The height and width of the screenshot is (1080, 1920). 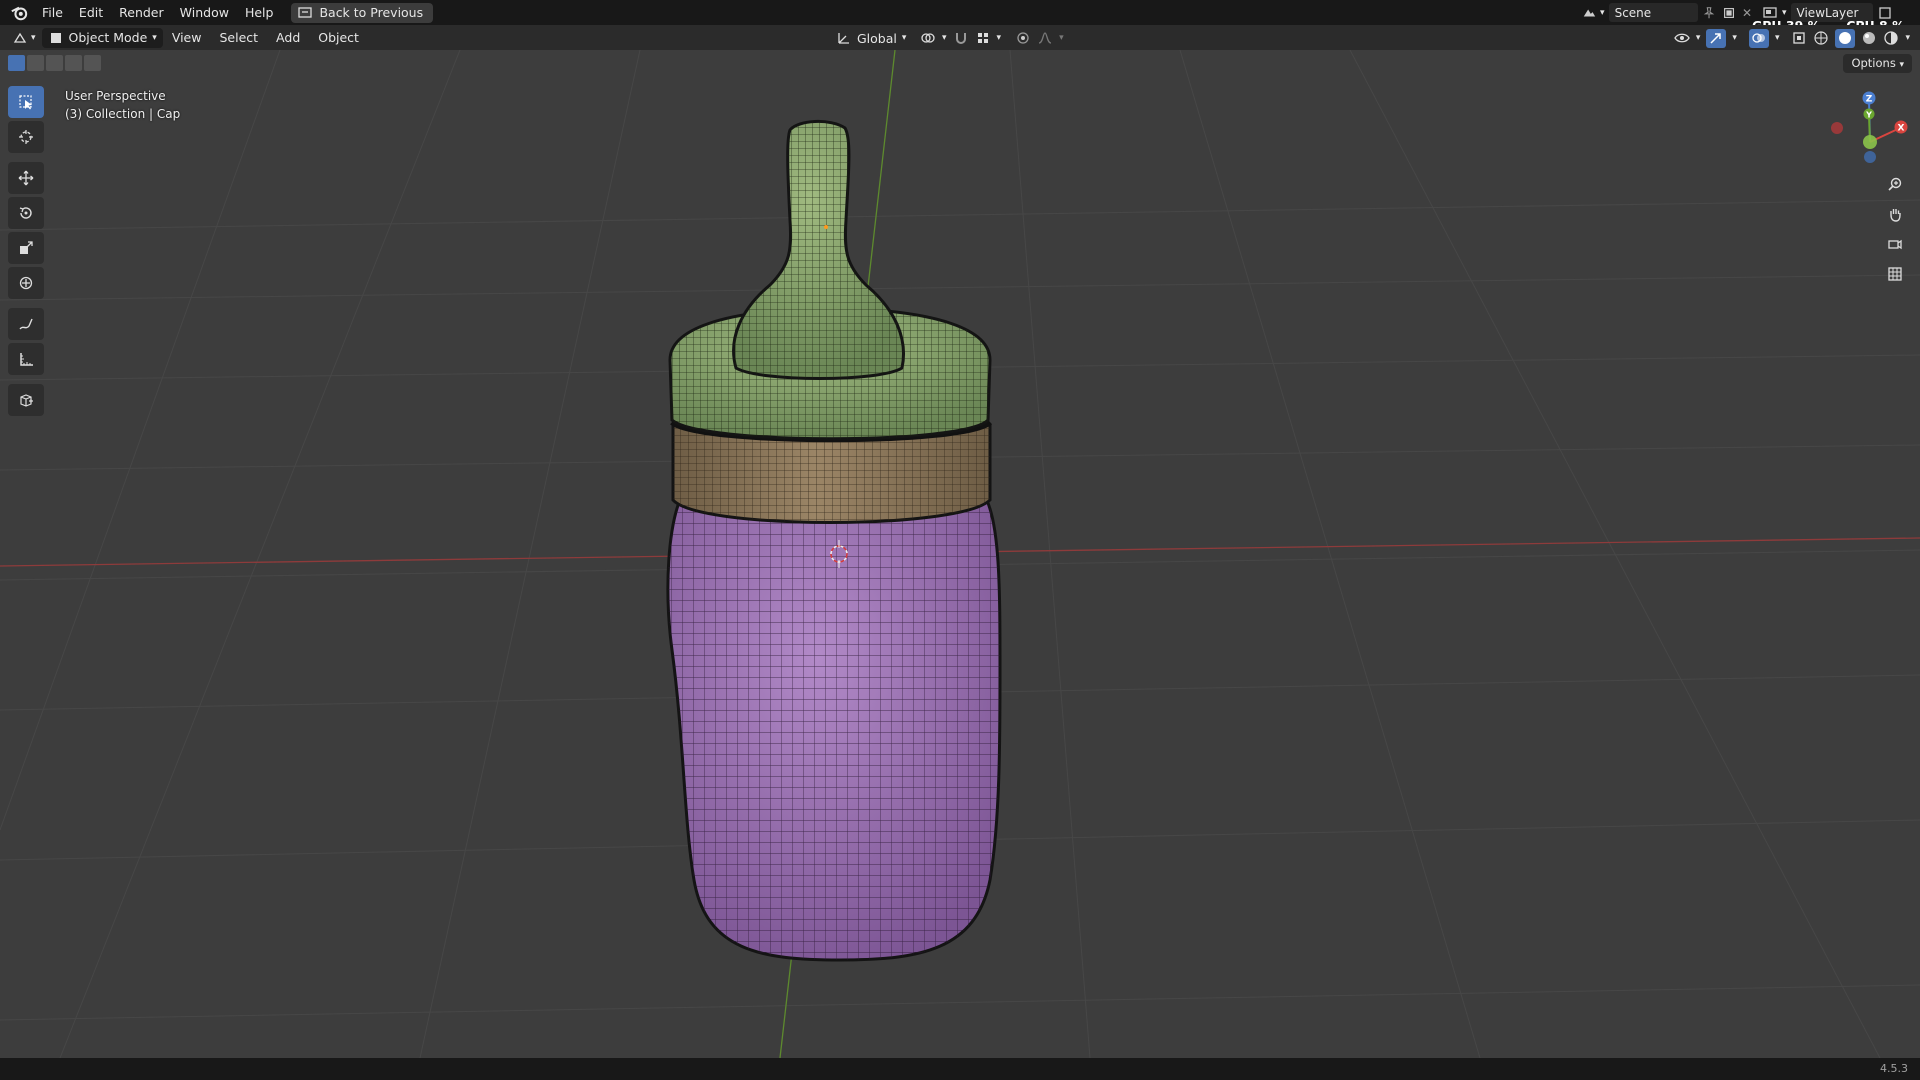 What do you see at coordinates (1821, 38) in the screenshot?
I see `wireframe-shading-icon` at bounding box center [1821, 38].